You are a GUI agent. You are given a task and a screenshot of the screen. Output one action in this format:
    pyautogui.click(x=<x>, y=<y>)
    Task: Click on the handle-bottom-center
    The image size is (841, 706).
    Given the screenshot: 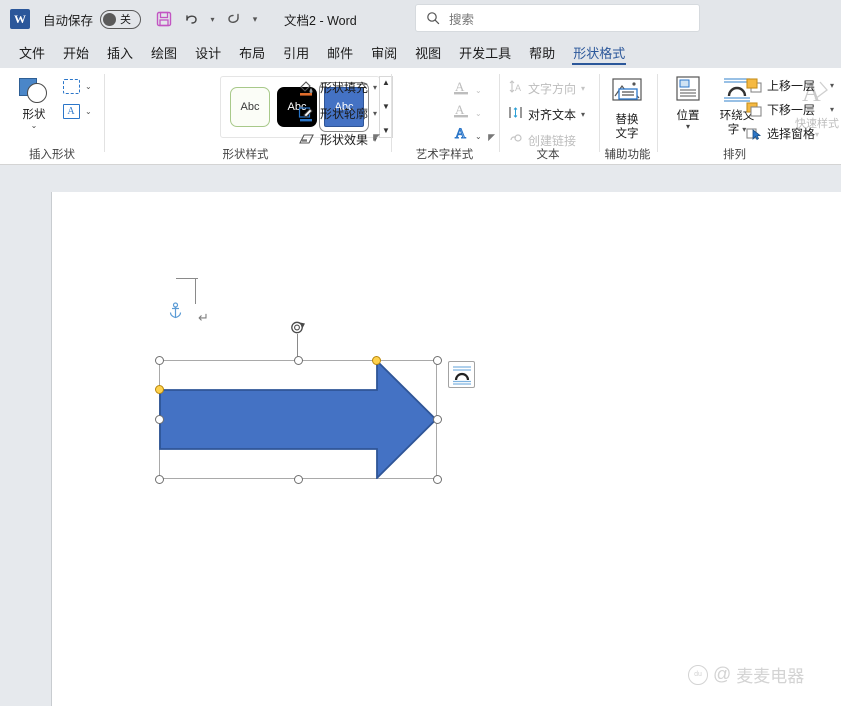 What is the action you would take?
    pyautogui.click(x=298, y=479)
    